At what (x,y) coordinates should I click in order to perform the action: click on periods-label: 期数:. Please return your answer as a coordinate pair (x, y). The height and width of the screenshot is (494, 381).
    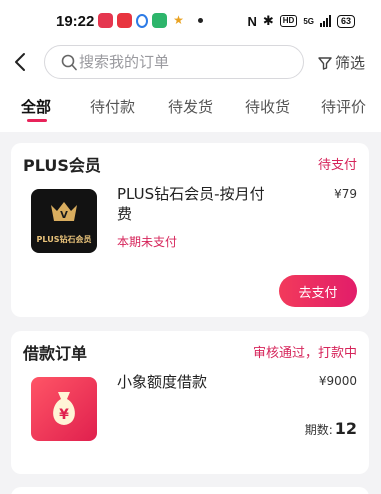
    Looking at the image, I should click on (318, 430).